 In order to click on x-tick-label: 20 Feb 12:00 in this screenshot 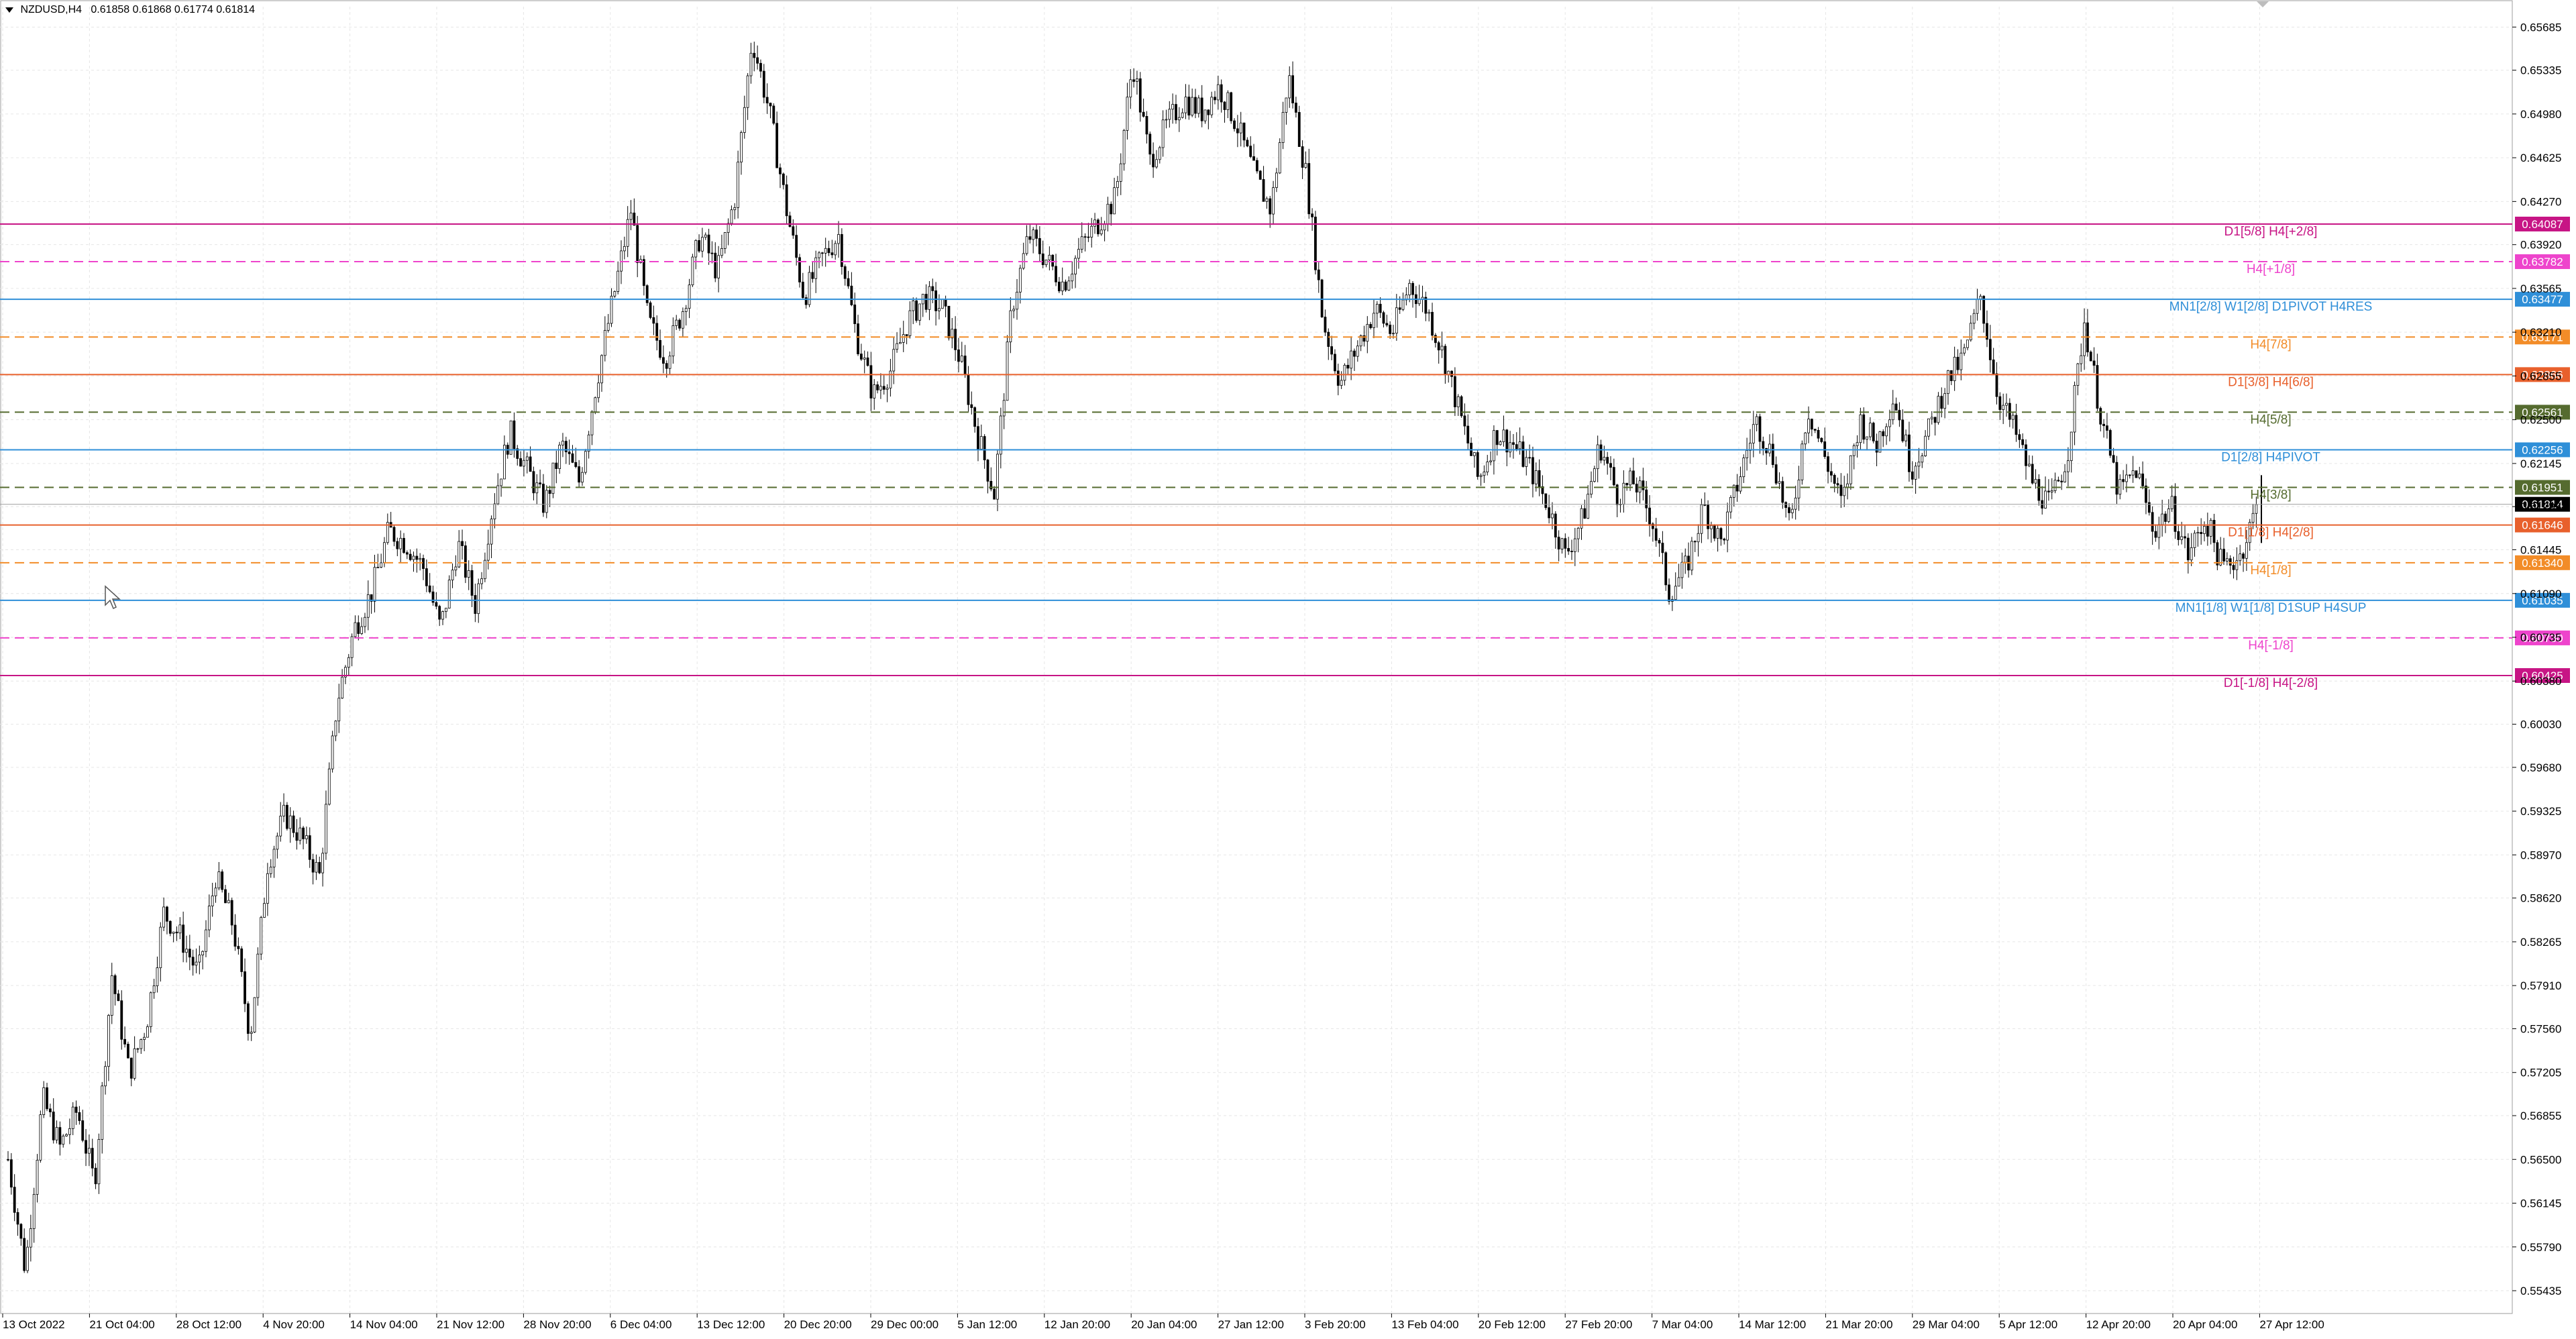, I will do `click(1512, 1324)`.